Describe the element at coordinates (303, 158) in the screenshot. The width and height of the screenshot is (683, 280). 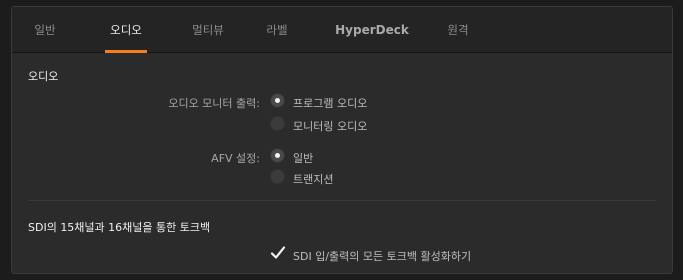
I see `afv-normal-label: 일반` at that location.